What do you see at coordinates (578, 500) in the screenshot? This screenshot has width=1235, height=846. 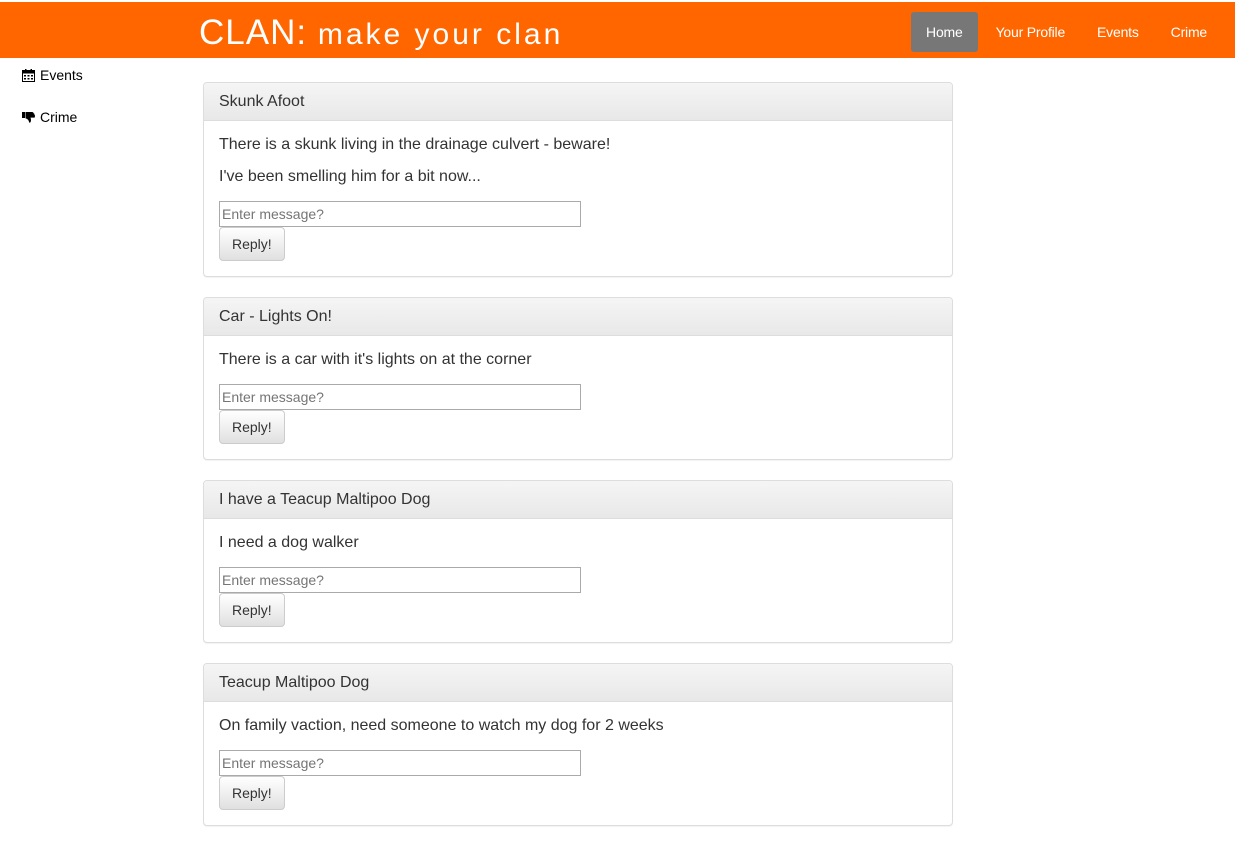 I see `post-title: I have a Teacup Maltipoo Dog` at bounding box center [578, 500].